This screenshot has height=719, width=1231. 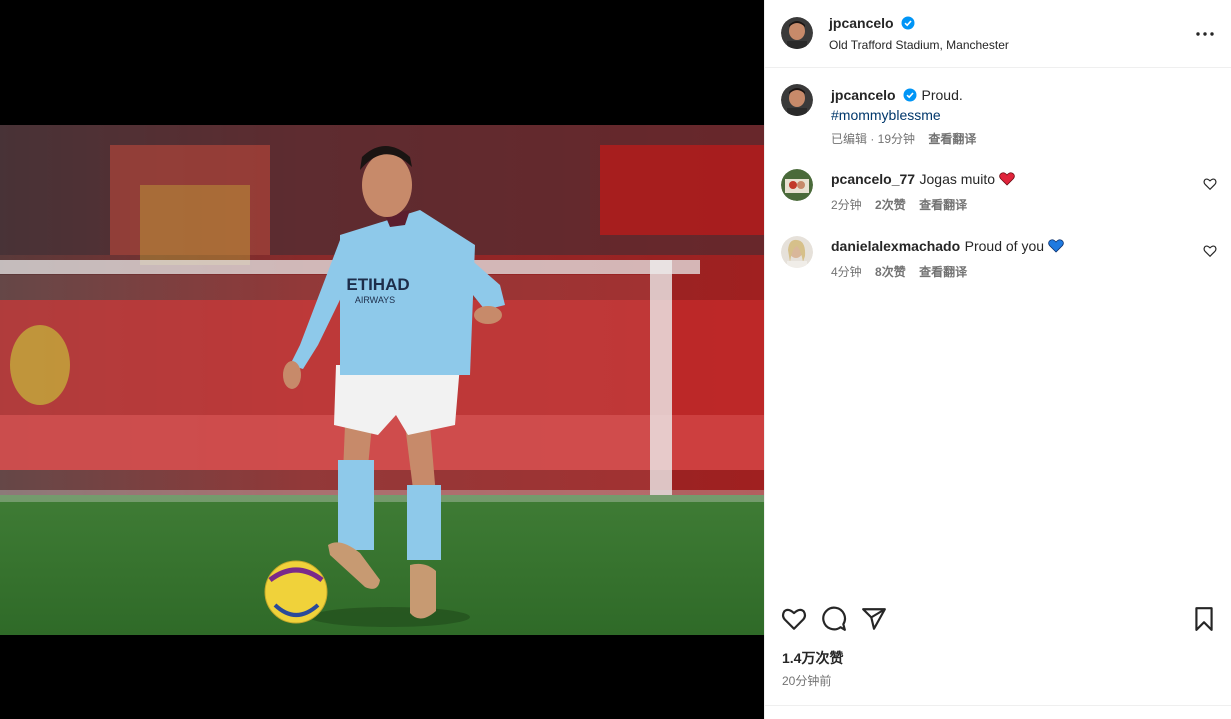 I want to click on shirt-sponsor-sub-text: AIRWAYS, so click(x=375, y=300).